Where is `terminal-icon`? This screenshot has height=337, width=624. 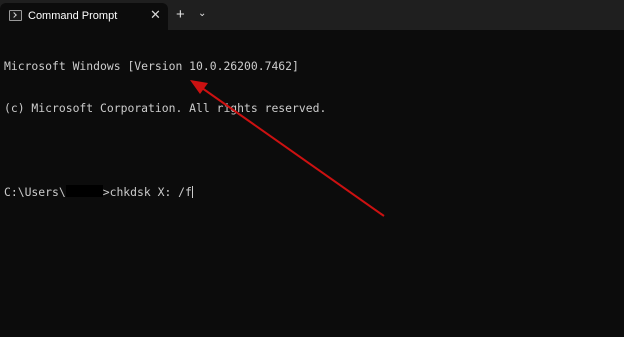 terminal-icon is located at coordinates (15, 15).